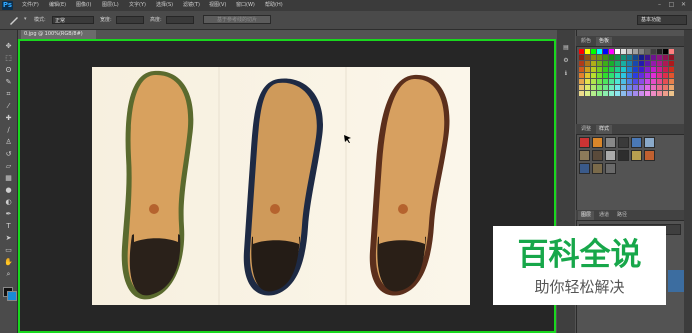 This screenshot has width=692, height=333. I want to click on lasso-tool-icon: ʘ, so click(8, 70).